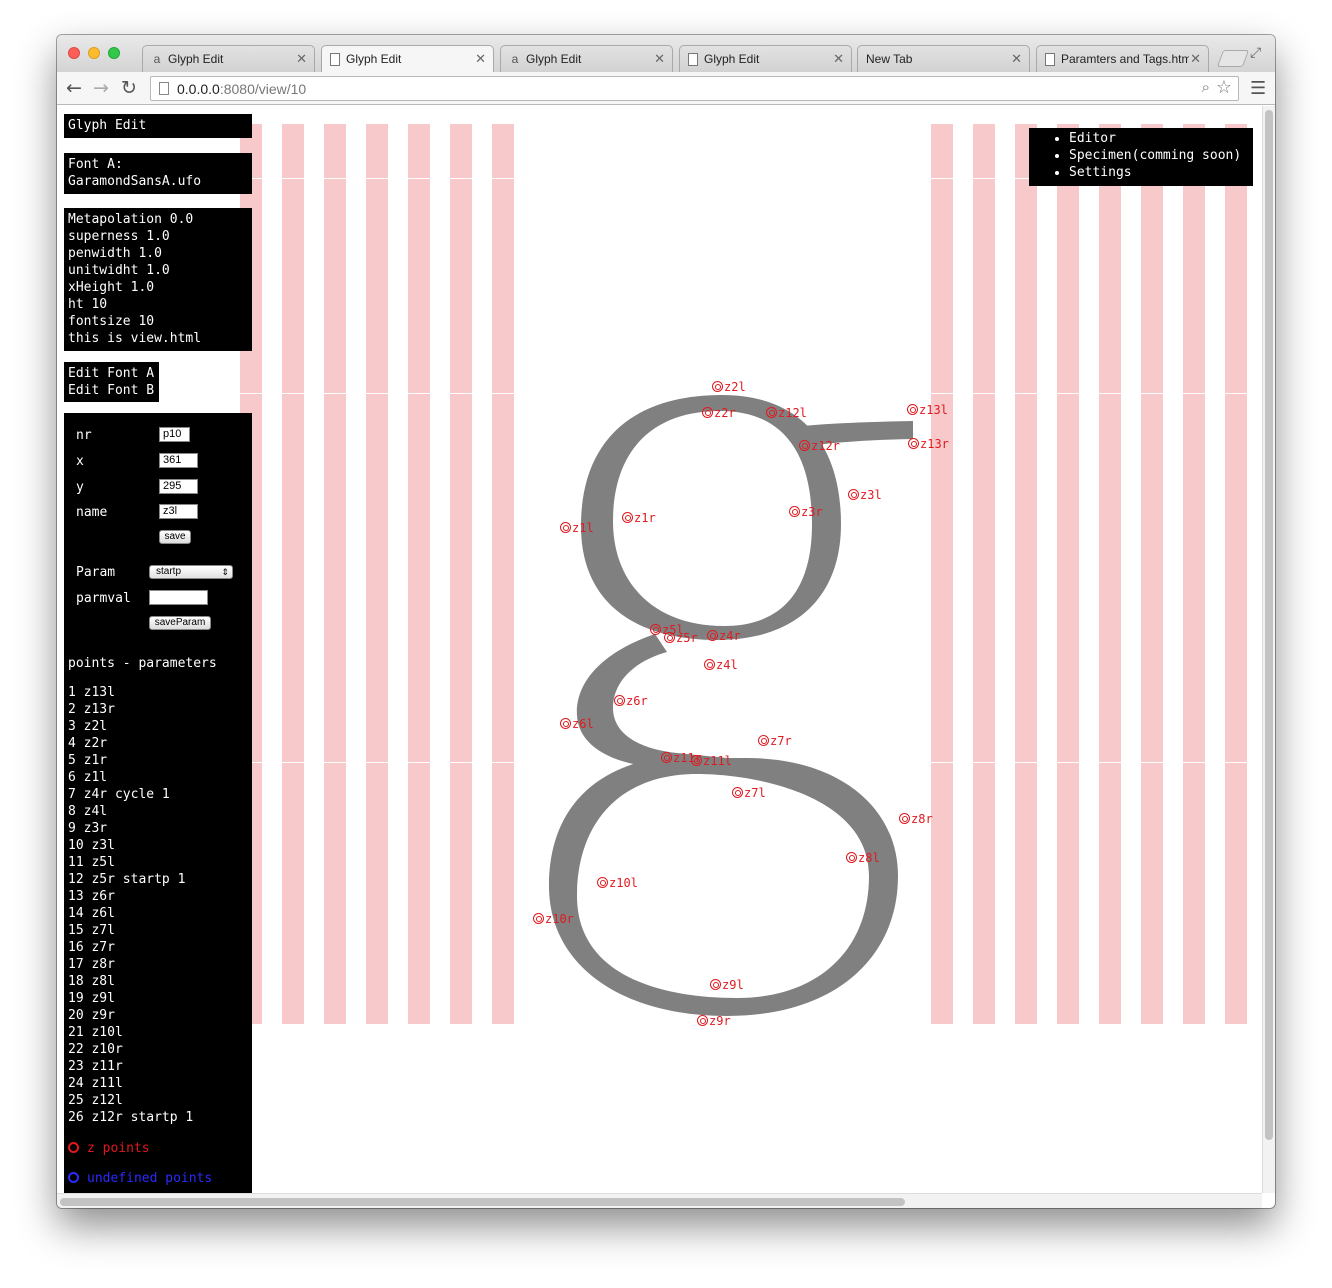 This screenshot has height=1288, width=1332. What do you see at coordinates (1233, 58) in the screenshot?
I see `new-tab-button` at bounding box center [1233, 58].